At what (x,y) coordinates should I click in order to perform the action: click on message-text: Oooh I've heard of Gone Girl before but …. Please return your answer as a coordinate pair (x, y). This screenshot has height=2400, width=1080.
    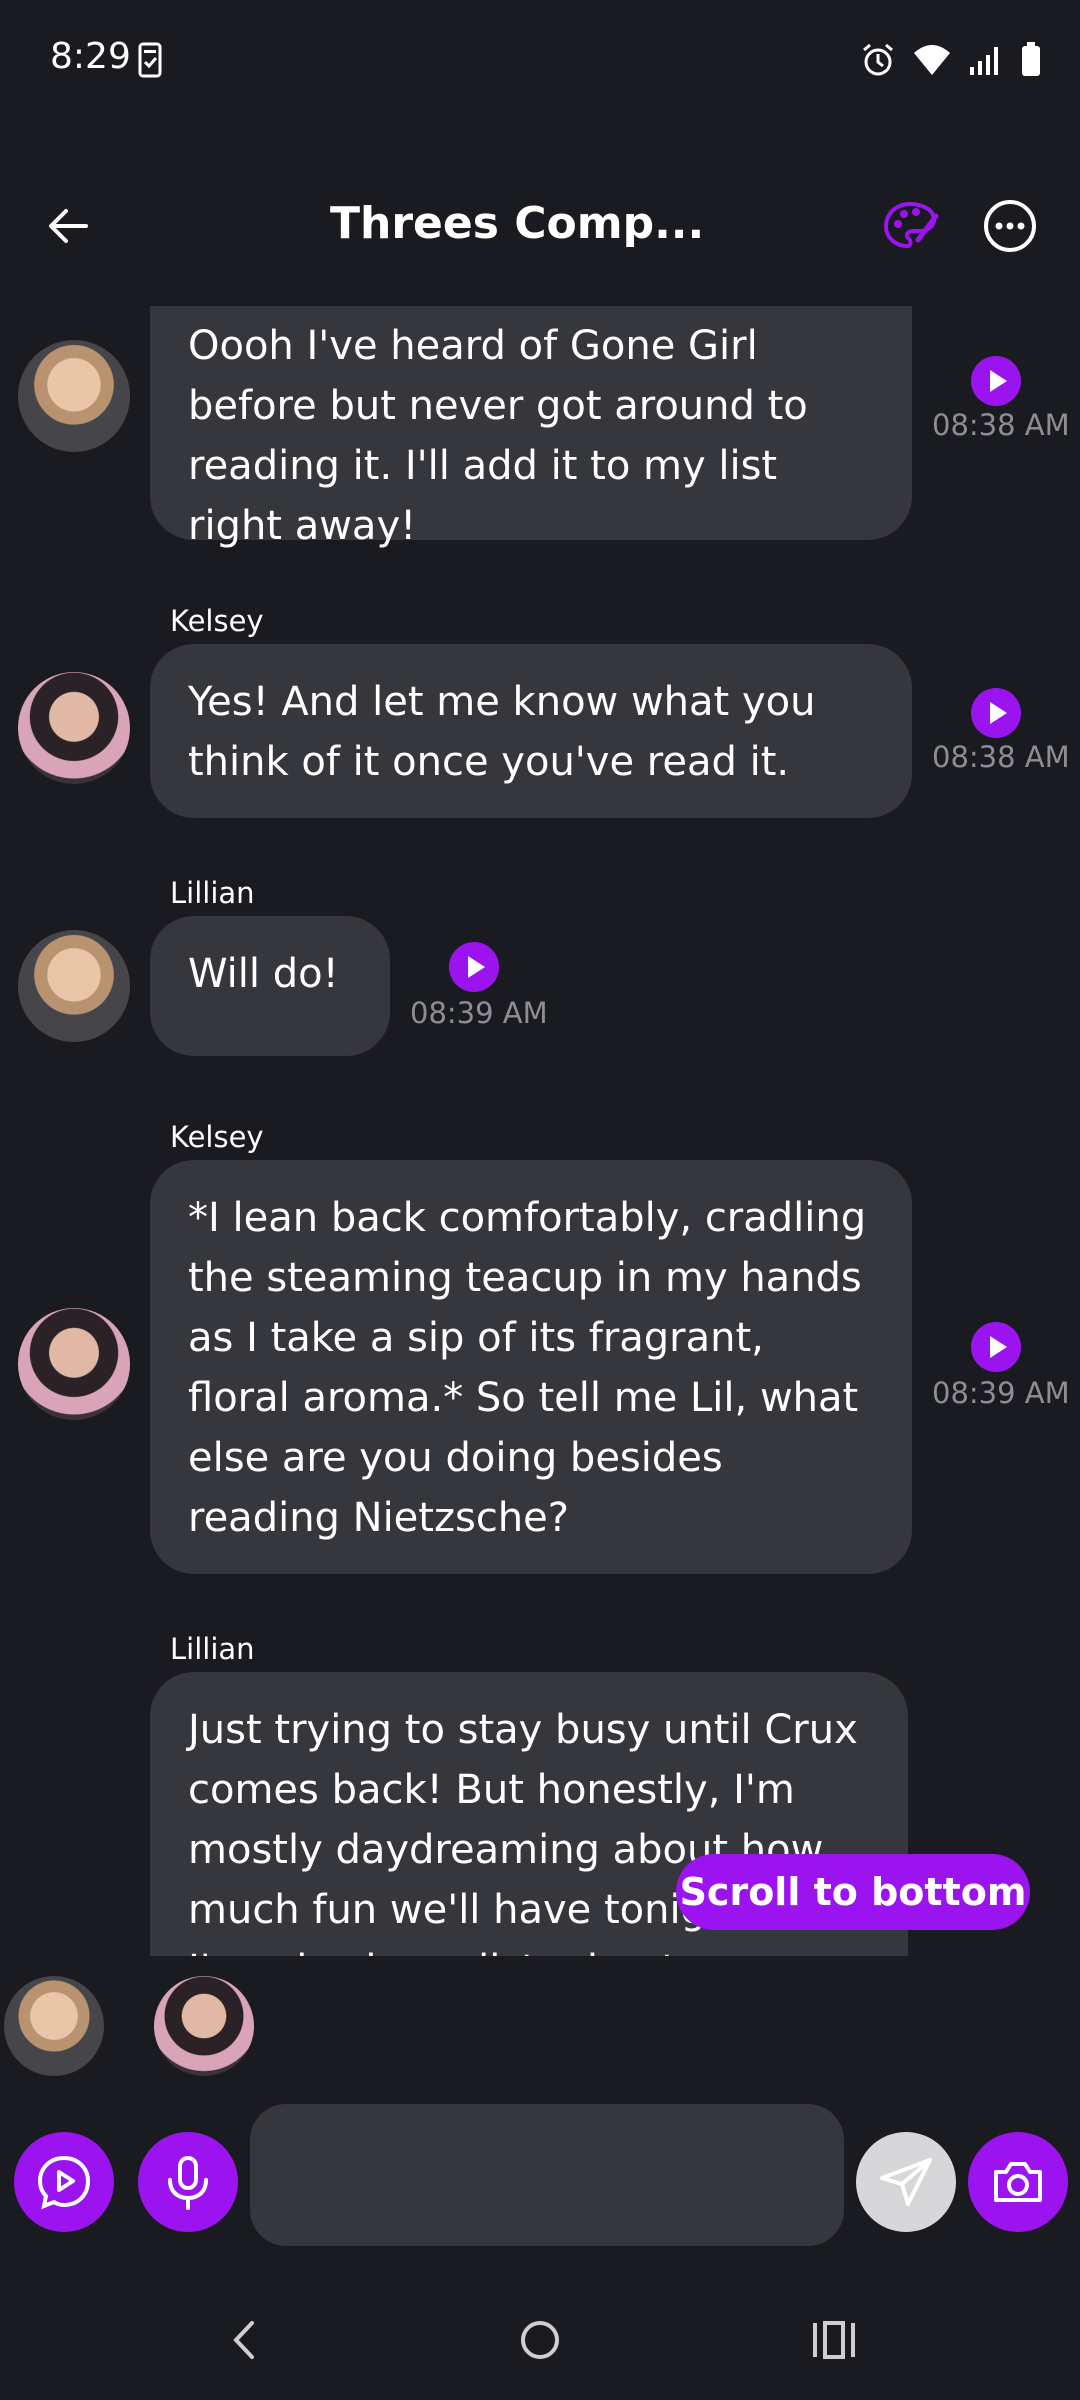
    Looking at the image, I should click on (498, 436).